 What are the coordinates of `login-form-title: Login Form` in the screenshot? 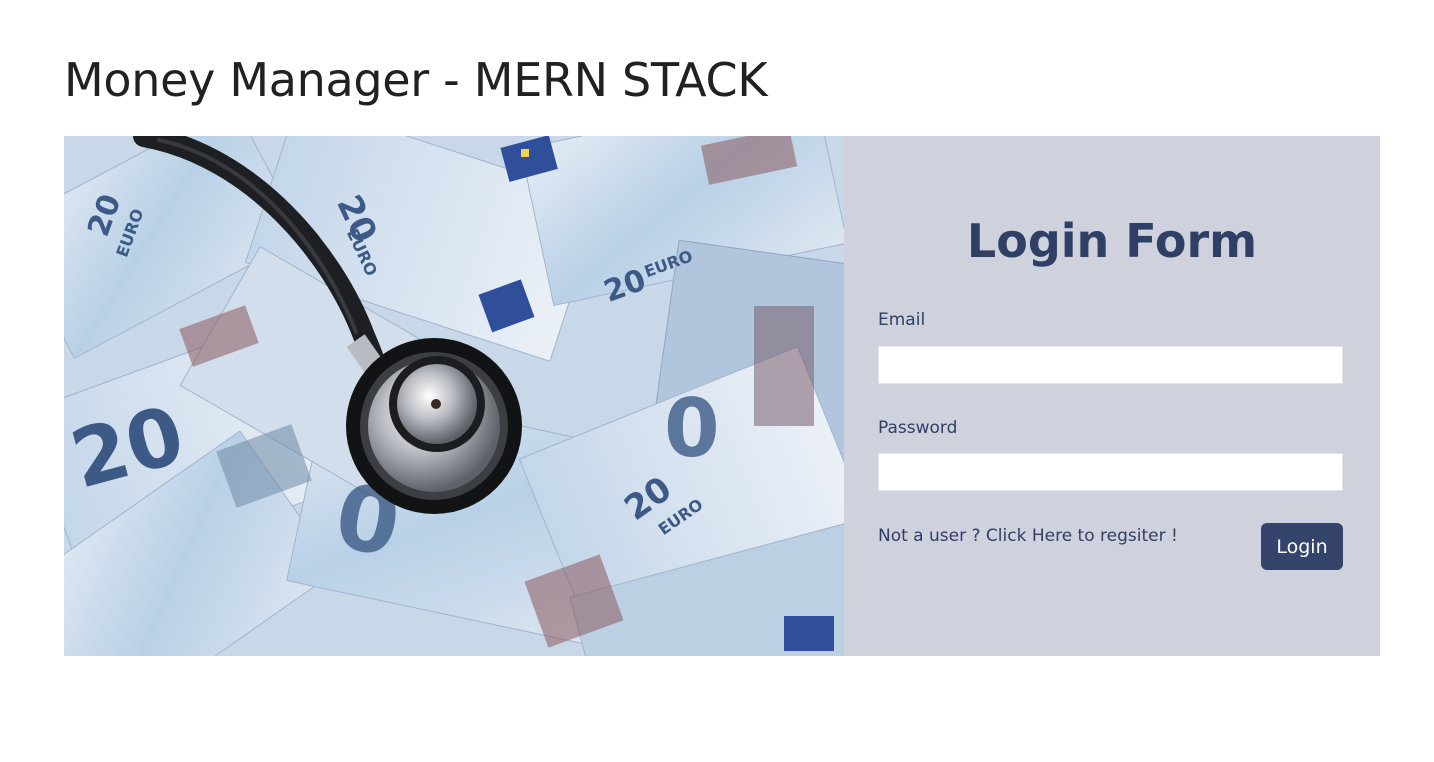 It's located at (1112, 241).